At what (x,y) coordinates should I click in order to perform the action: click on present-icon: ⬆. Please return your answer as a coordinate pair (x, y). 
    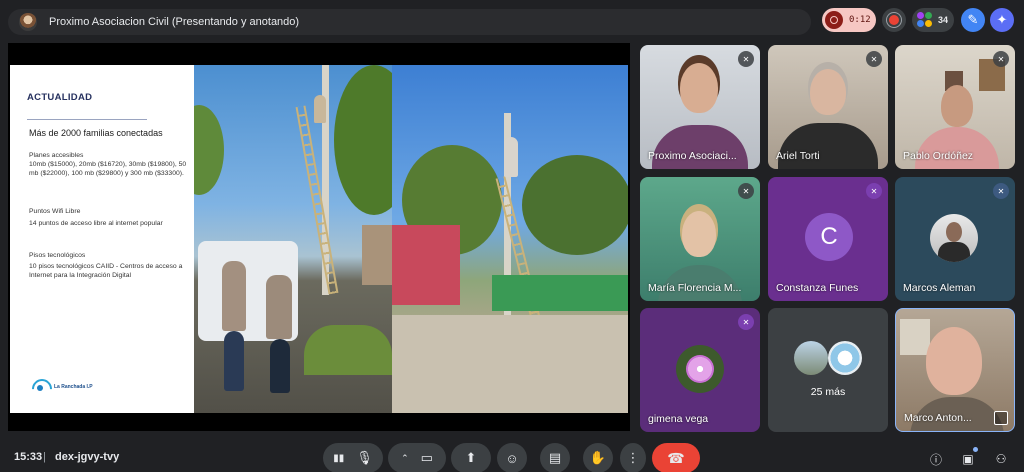
    Looking at the image, I should click on (471, 457).